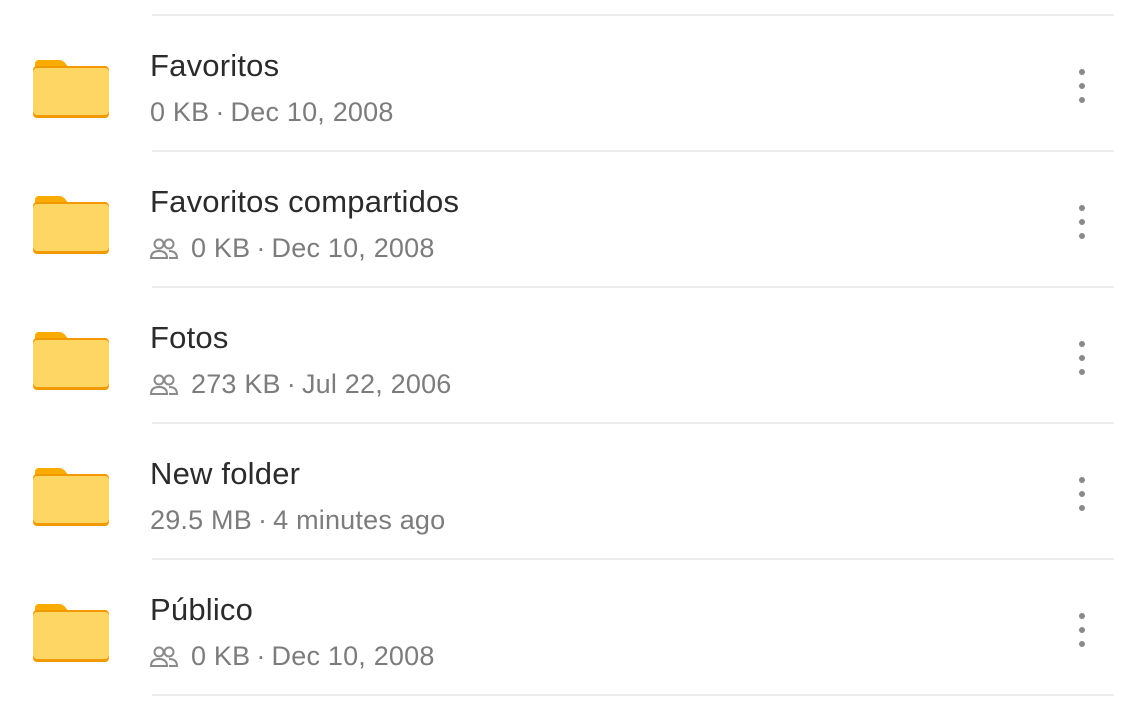  Describe the element at coordinates (202, 609) in the screenshot. I see `folder-name: Público` at that location.